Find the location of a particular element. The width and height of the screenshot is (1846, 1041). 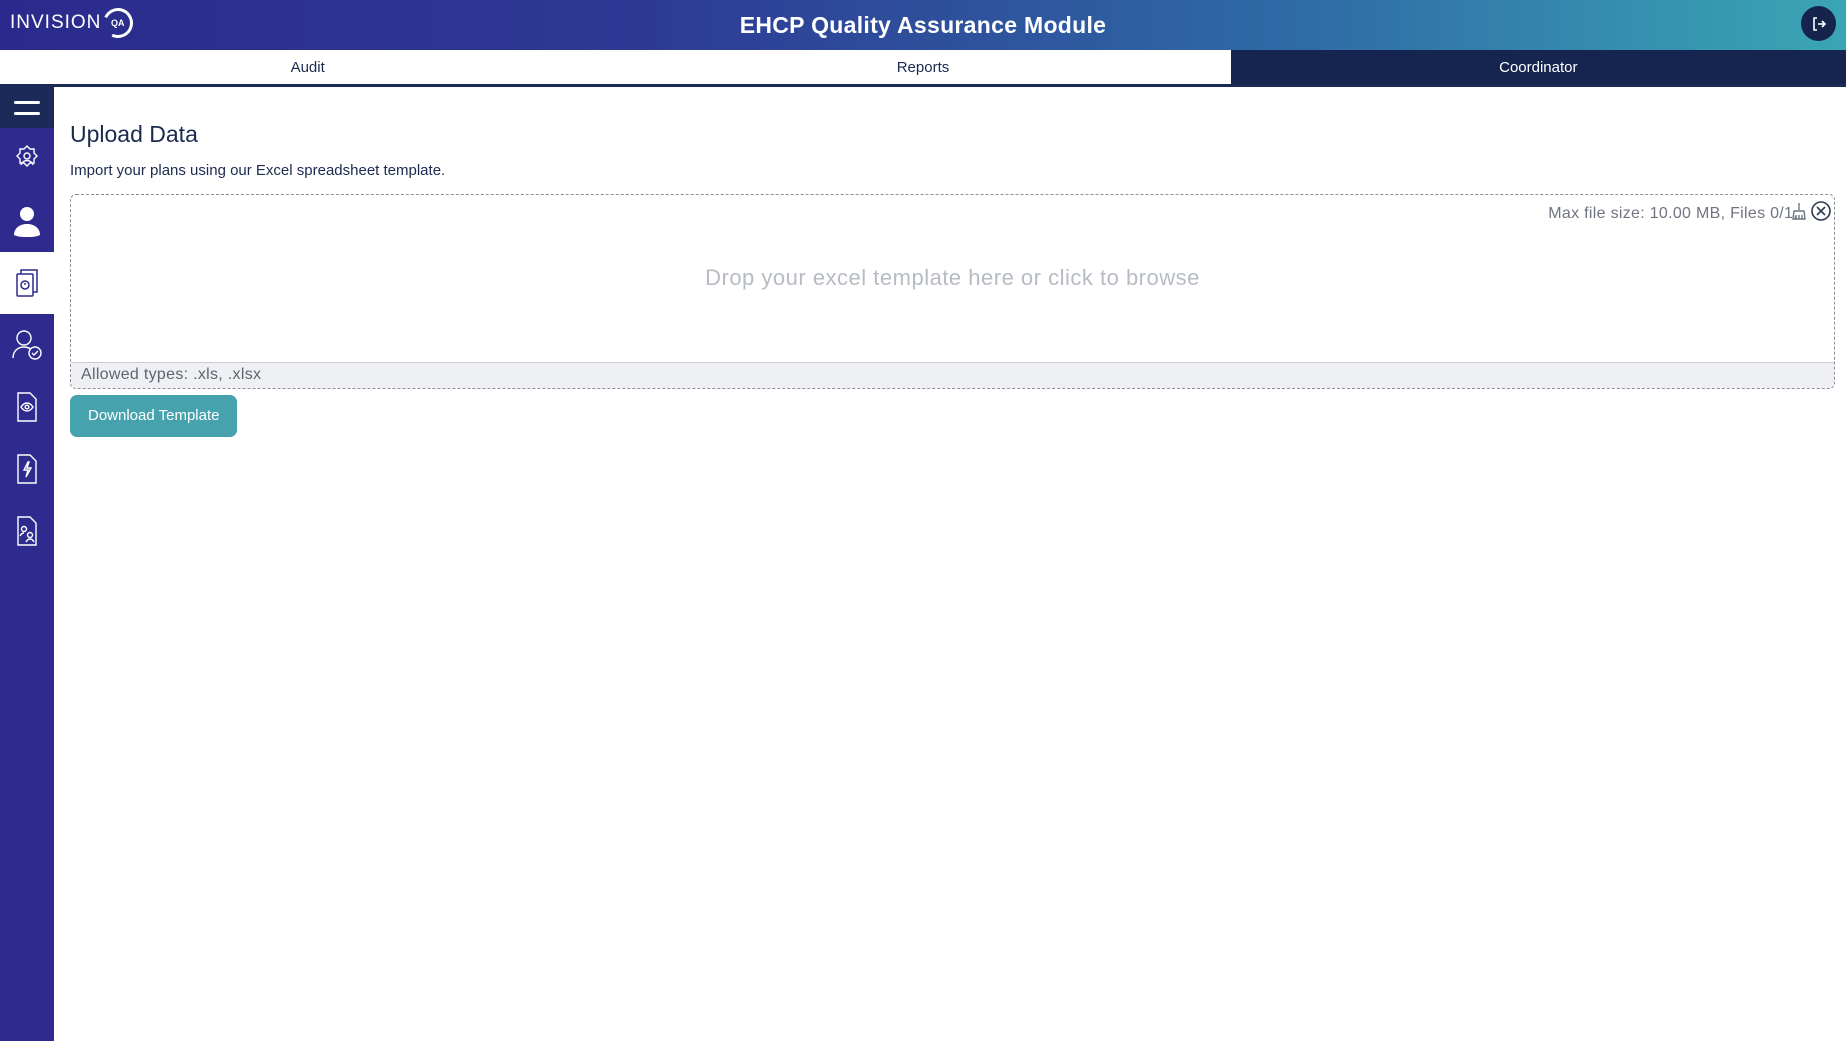

document-bolt-icon is located at coordinates (27, 469).